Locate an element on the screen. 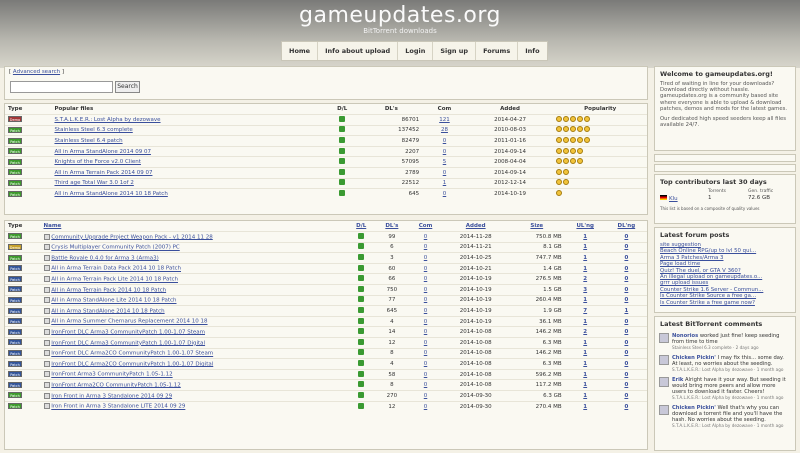  files-header-3: DL's is located at coordinates (391, 226).